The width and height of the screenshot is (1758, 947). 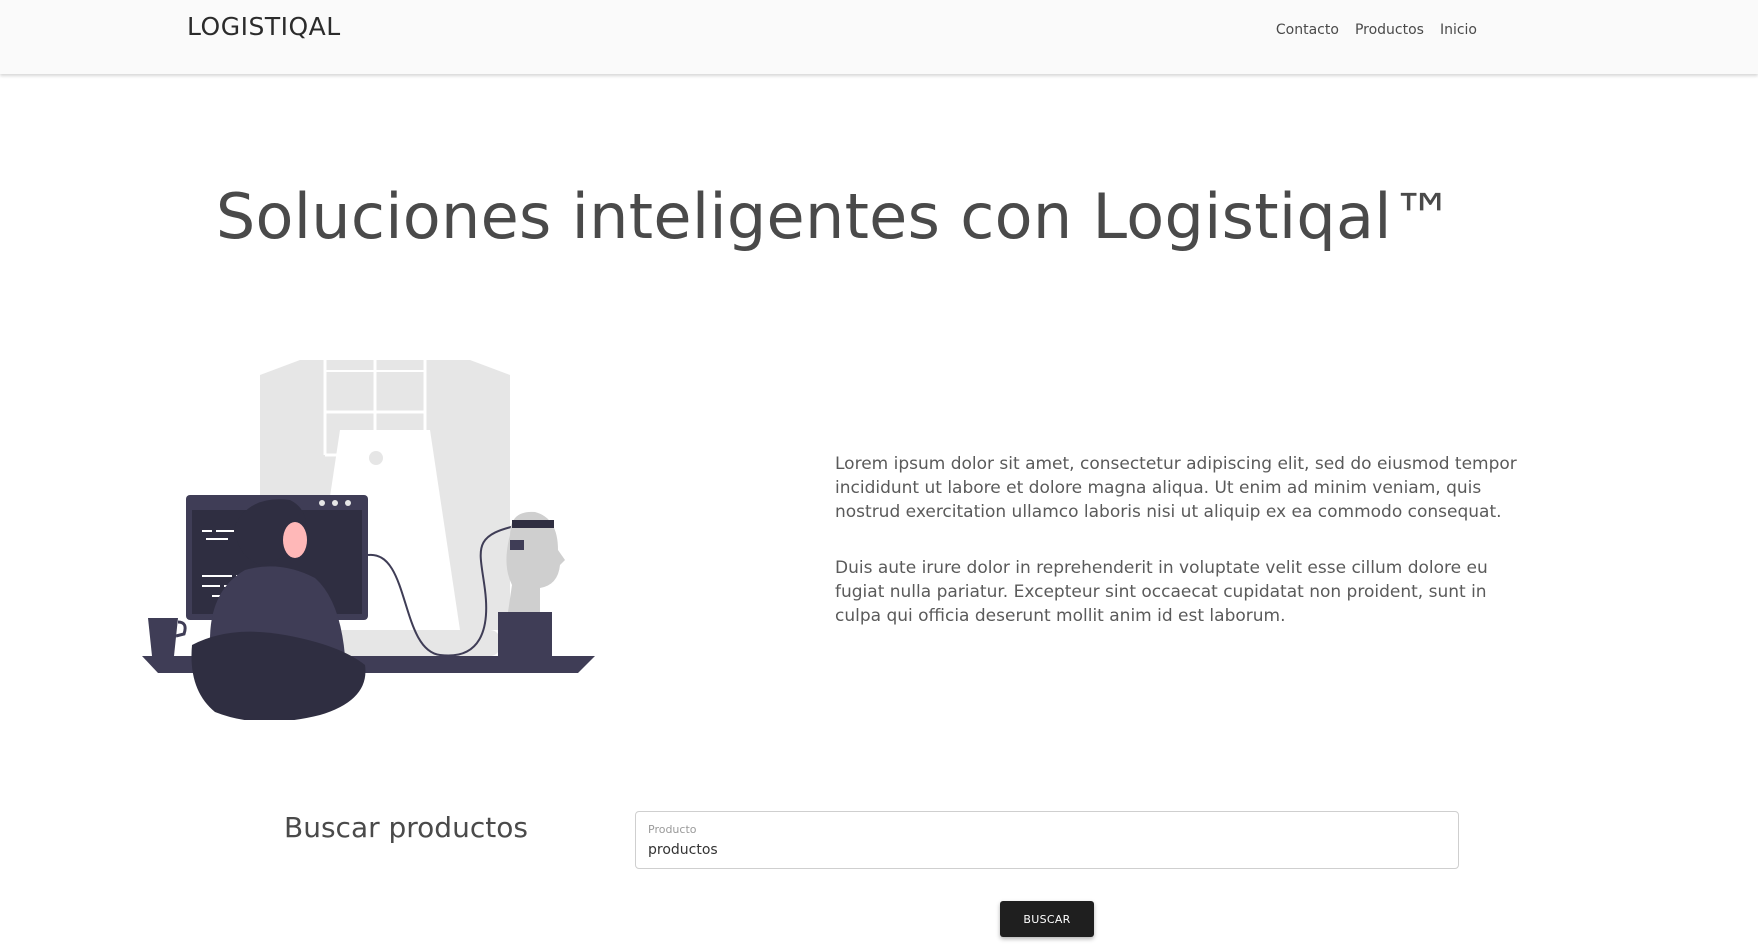 What do you see at coordinates (1458, 30) in the screenshot?
I see `nav-link-inicio: Inicio` at bounding box center [1458, 30].